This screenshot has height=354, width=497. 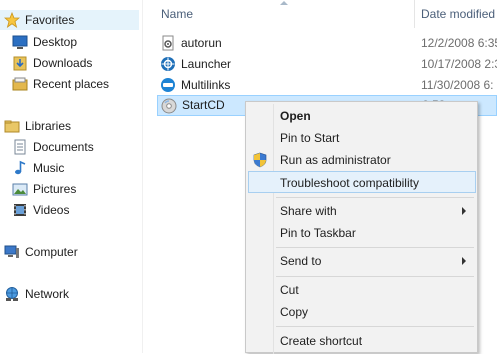 I want to click on menu-item-pin-to-taskbar: Pin to Taskbar, so click(x=362, y=233).